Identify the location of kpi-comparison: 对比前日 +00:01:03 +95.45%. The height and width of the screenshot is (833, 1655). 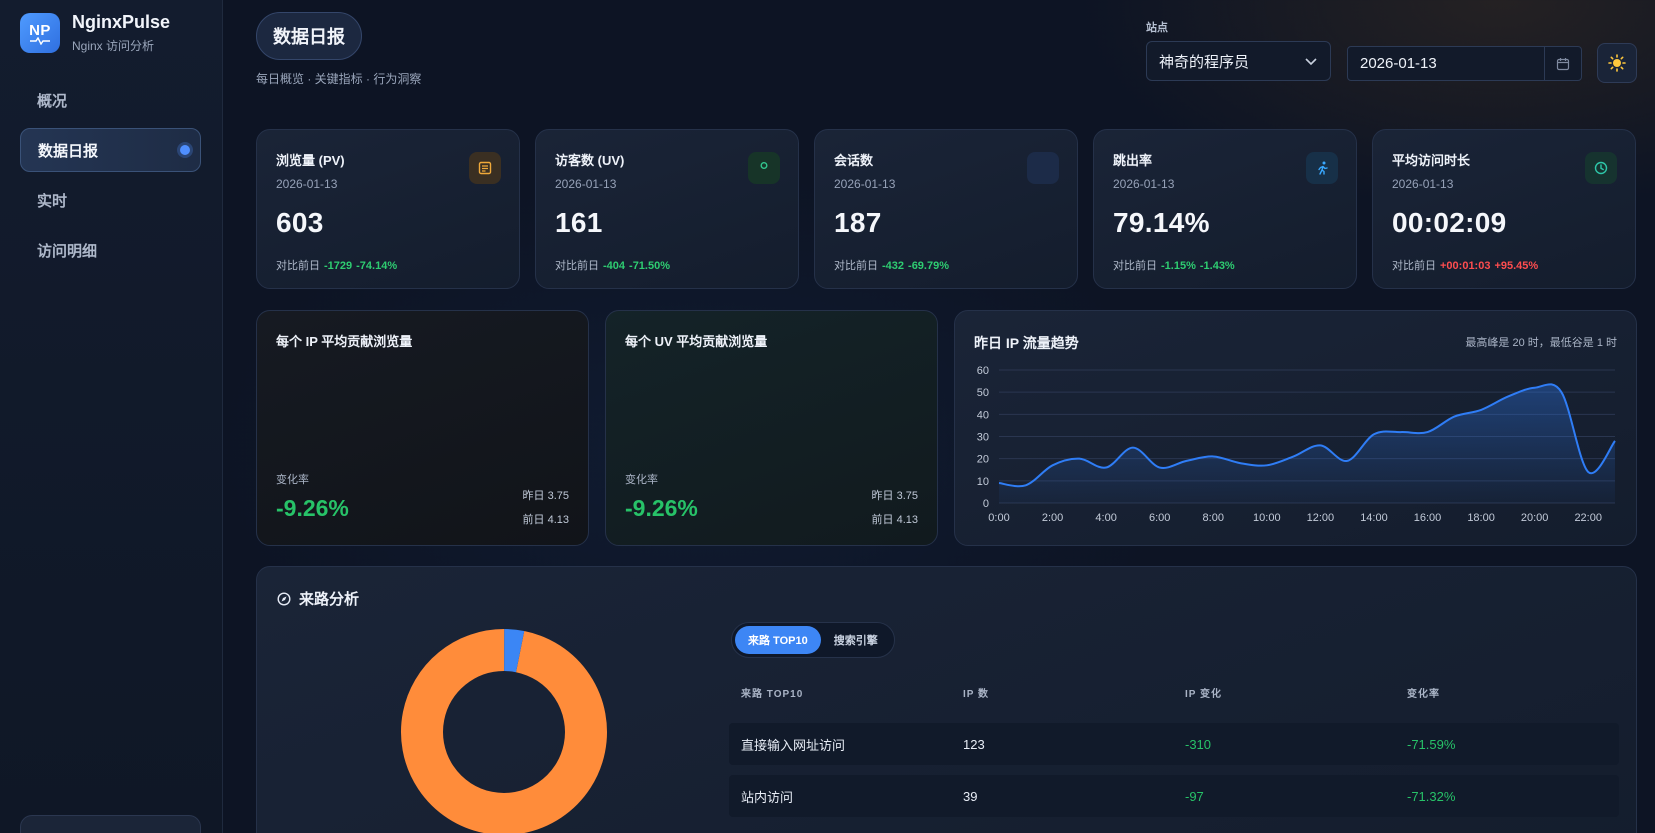
(1504, 265).